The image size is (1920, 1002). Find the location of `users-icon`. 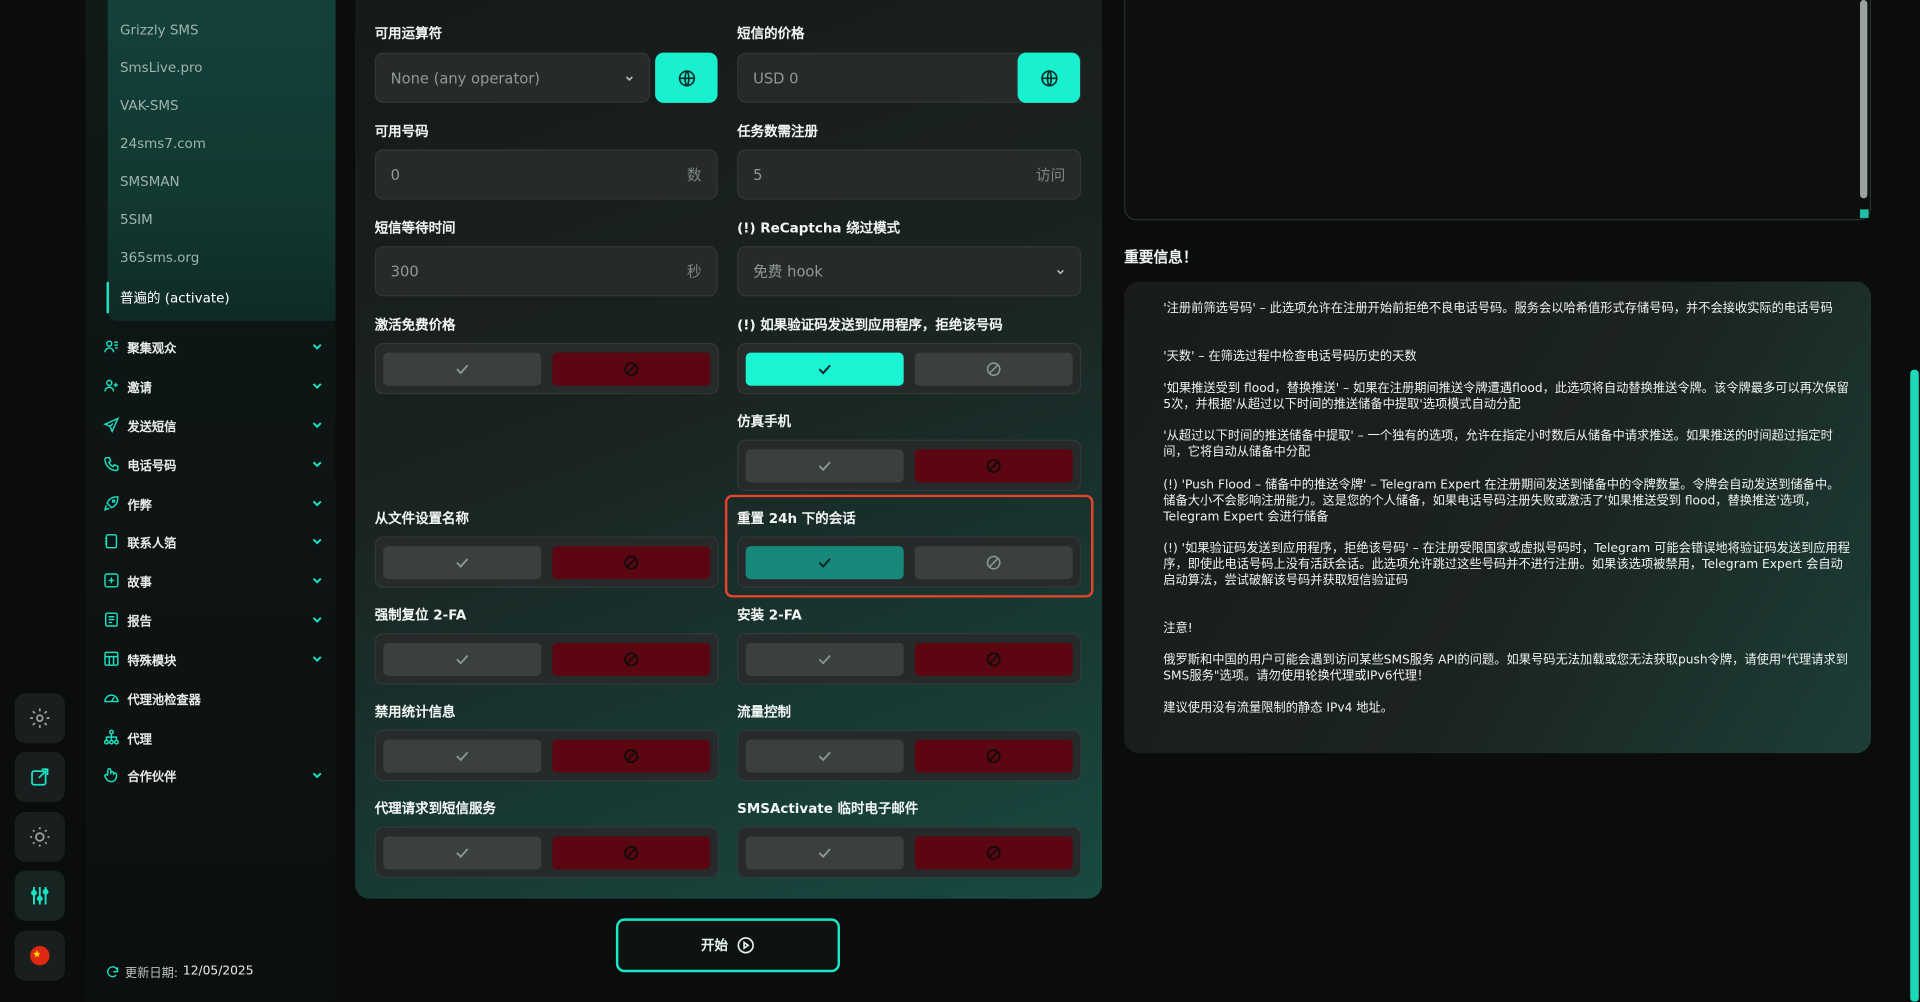

users-icon is located at coordinates (111, 346).